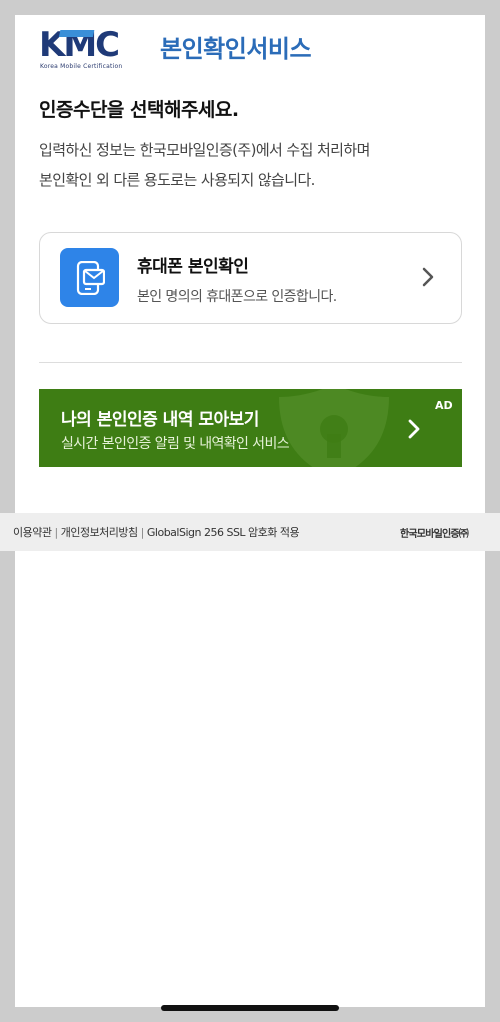  Describe the element at coordinates (79, 43) in the screenshot. I see `kmc-logo-mark: KMC` at that location.